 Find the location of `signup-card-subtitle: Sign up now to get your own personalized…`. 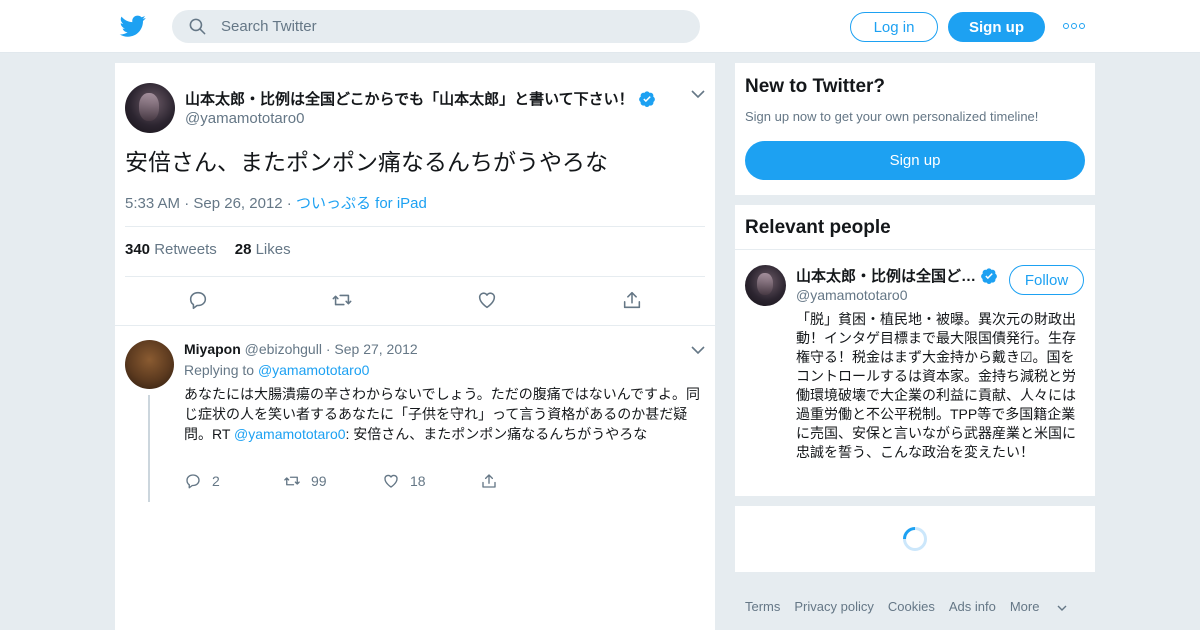

signup-card-subtitle: Sign up now to get your own personalized… is located at coordinates (892, 116).